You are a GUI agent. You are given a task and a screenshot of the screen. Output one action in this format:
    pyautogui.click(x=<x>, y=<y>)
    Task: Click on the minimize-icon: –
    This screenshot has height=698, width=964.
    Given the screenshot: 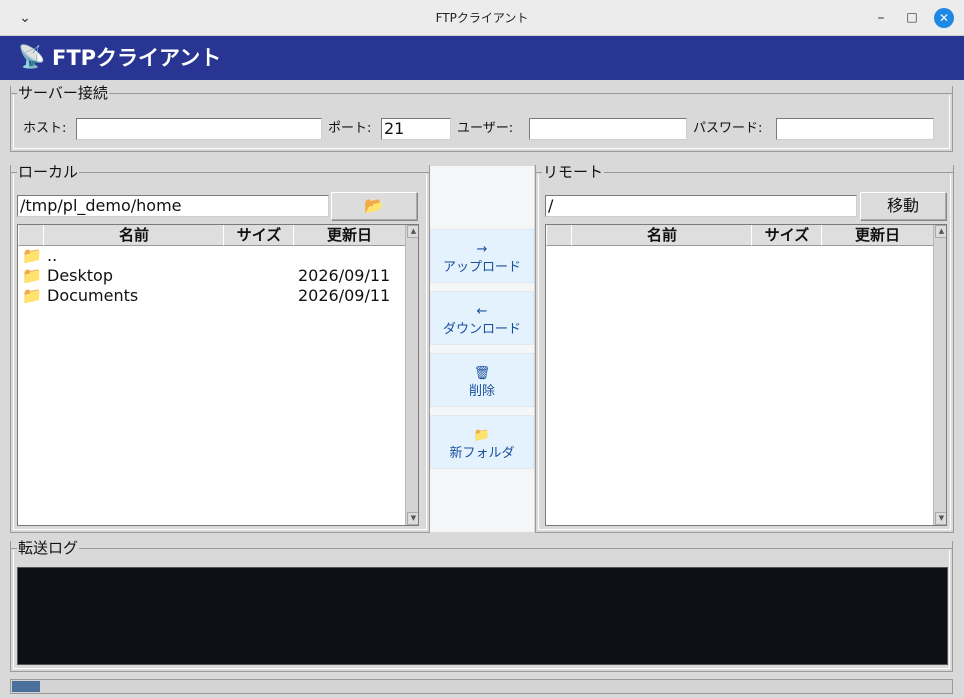 What is the action you would take?
    pyautogui.click(x=881, y=18)
    